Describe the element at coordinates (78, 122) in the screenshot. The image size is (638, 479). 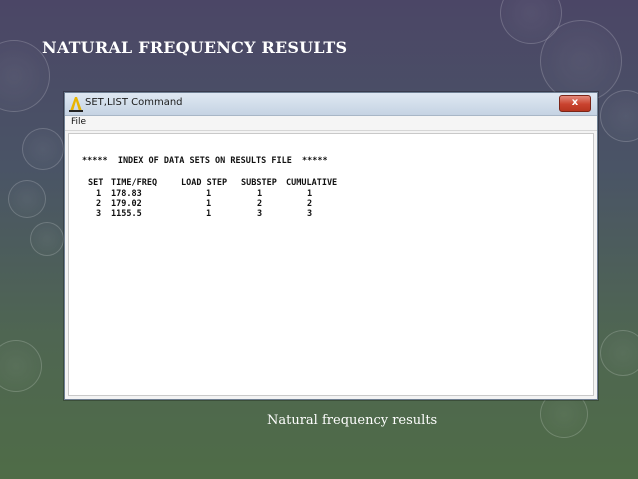
I see `menu-file: File` at that location.